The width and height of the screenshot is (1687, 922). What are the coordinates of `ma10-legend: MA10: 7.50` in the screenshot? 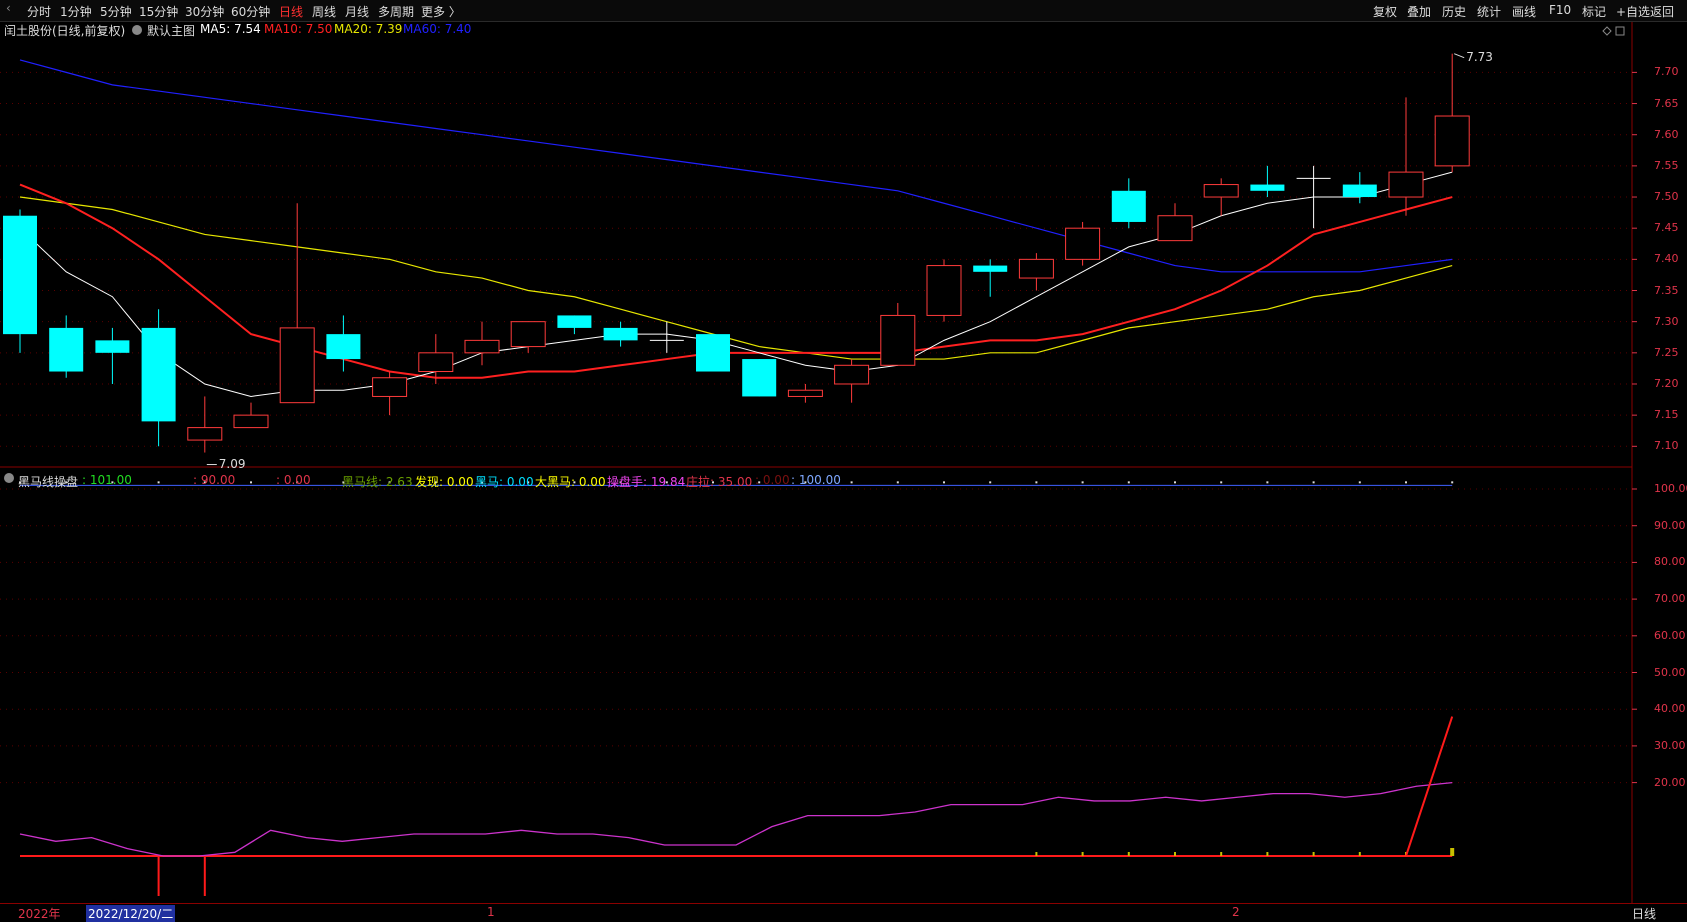 It's located at (298, 29).